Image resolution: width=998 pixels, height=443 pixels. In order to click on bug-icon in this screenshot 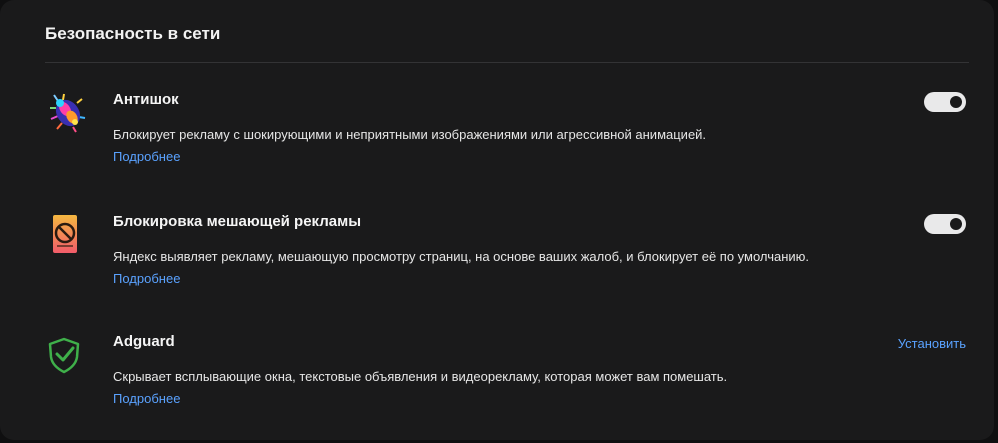, I will do `click(67, 113)`.